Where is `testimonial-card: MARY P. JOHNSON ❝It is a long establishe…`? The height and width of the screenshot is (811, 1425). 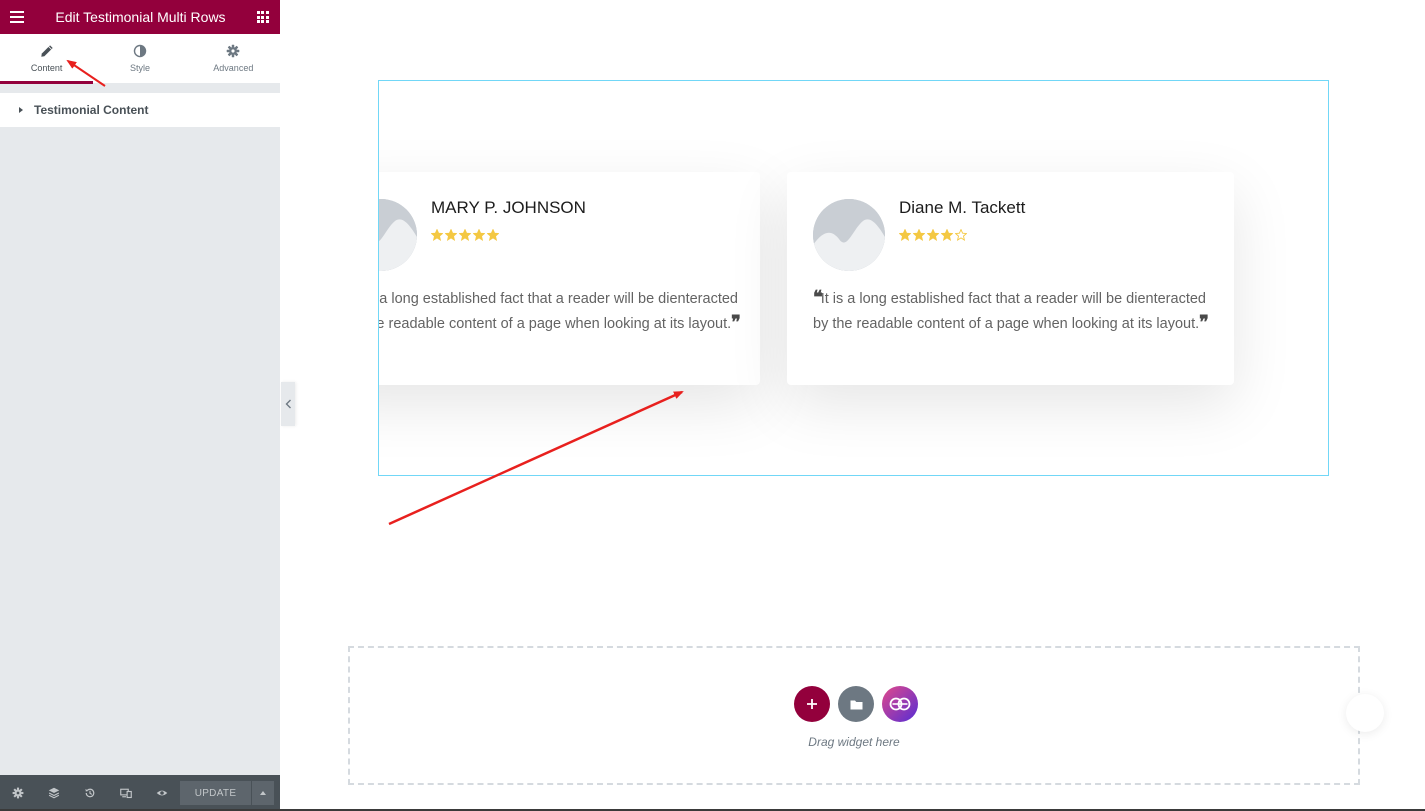 testimonial-card: MARY P. JOHNSON ❝It is a long establishe… is located at coordinates (569, 278).